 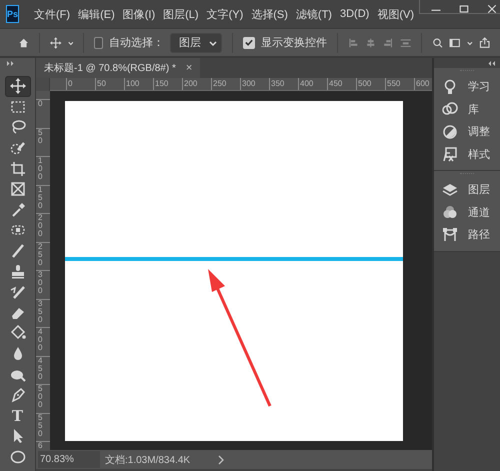 What do you see at coordinates (467, 132) in the screenshot?
I see `panel-tab: 调整` at bounding box center [467, 132].